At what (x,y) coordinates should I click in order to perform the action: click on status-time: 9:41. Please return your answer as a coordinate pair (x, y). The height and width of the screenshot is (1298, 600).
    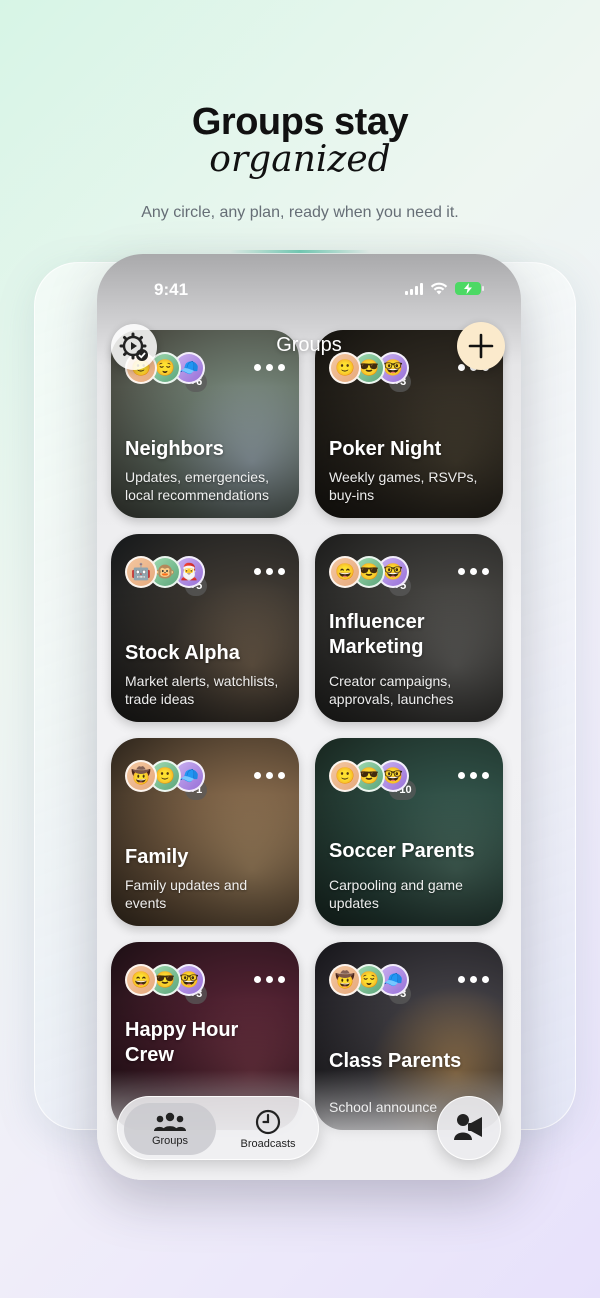
    Looking at the image, I should click on (171, 289).